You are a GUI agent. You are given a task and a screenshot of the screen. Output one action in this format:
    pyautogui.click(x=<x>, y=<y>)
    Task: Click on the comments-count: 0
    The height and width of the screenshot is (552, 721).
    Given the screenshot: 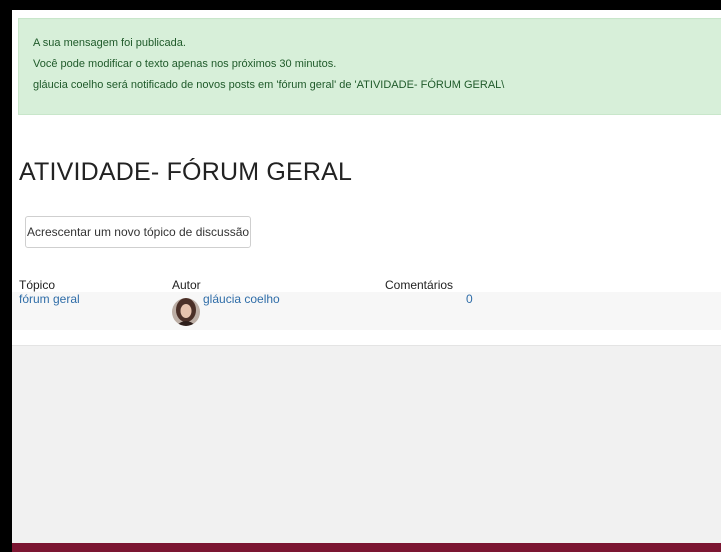 What is the action you would take?
    pyautogui.click(x=469, y=299)
    